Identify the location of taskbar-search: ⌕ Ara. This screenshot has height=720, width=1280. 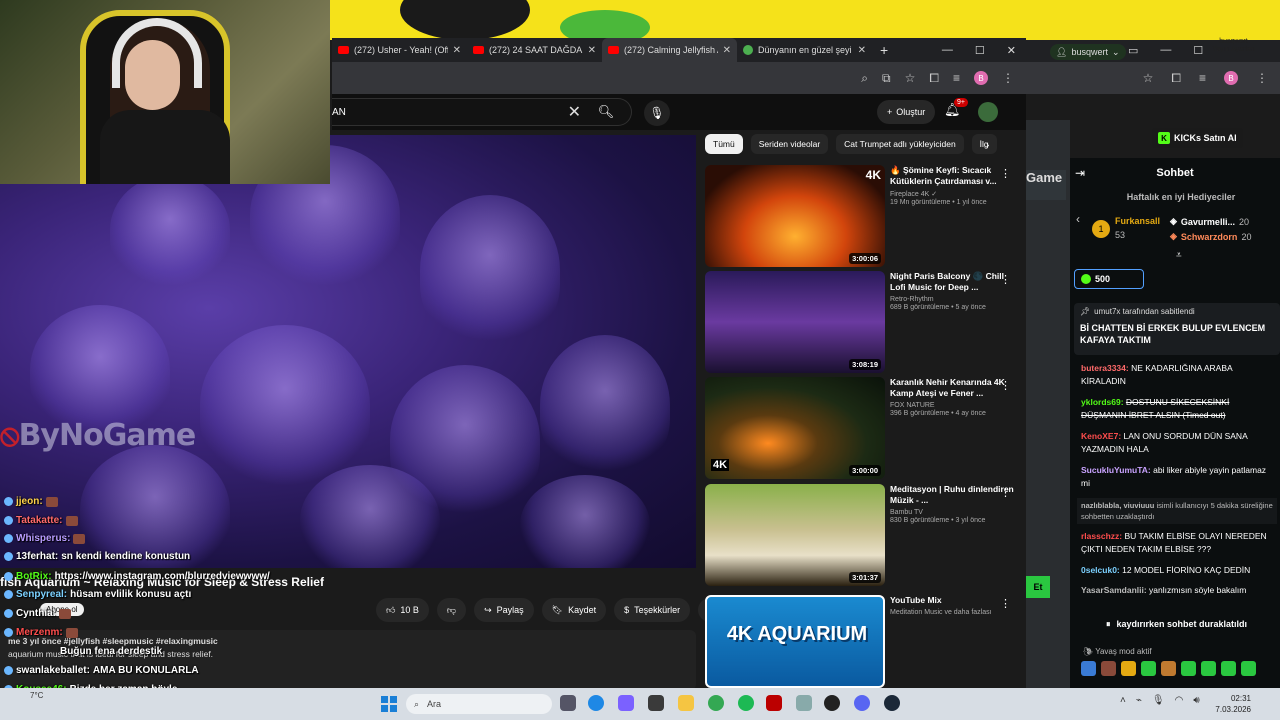
(479, 704).